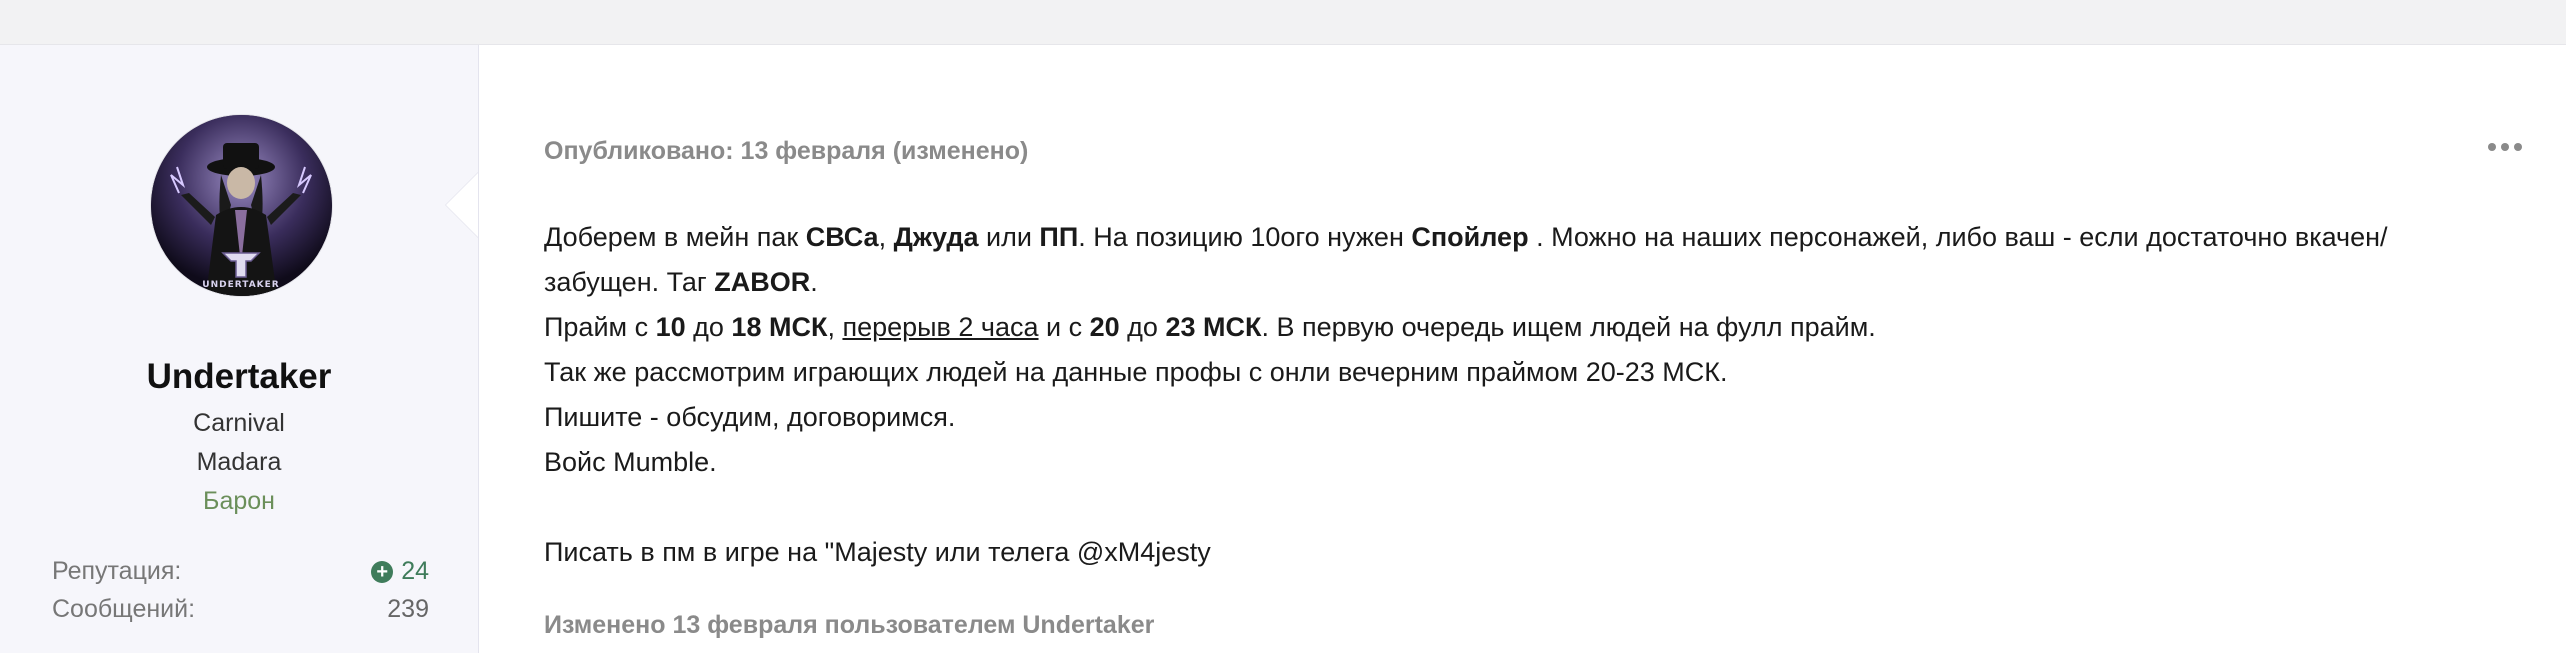 The image size is (2566, 653). I want to click on reputation-value: 24, so click(415, 571).